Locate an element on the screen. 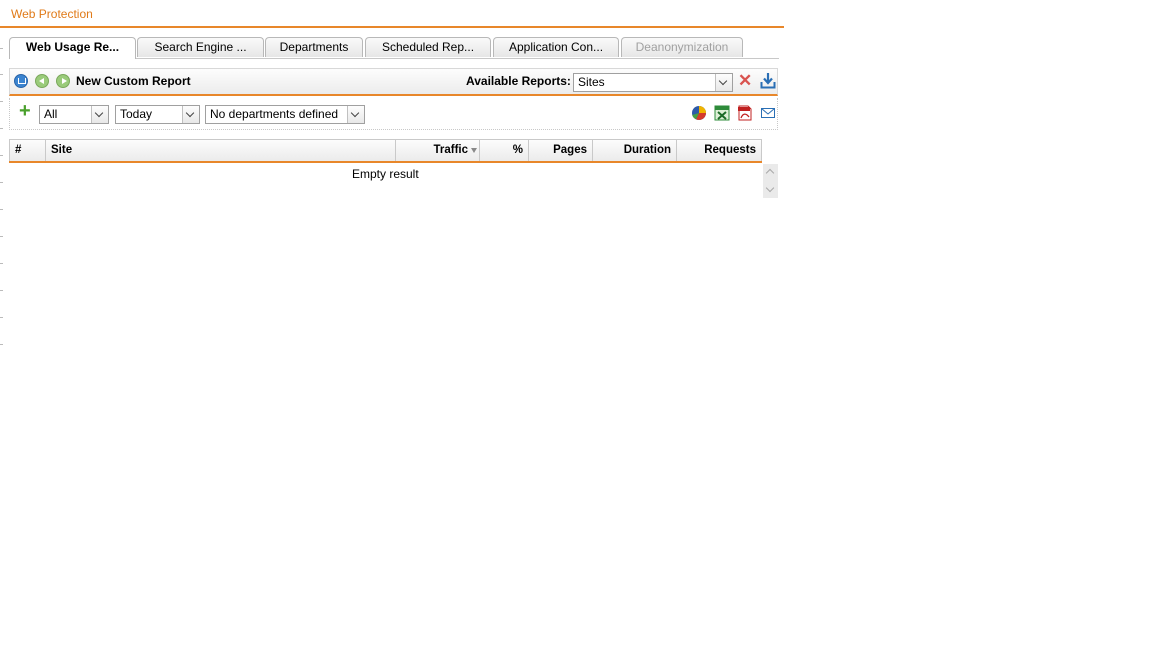 The image size is (1152, 648). forward-arrow-icon is located at coordinates (63, 81).